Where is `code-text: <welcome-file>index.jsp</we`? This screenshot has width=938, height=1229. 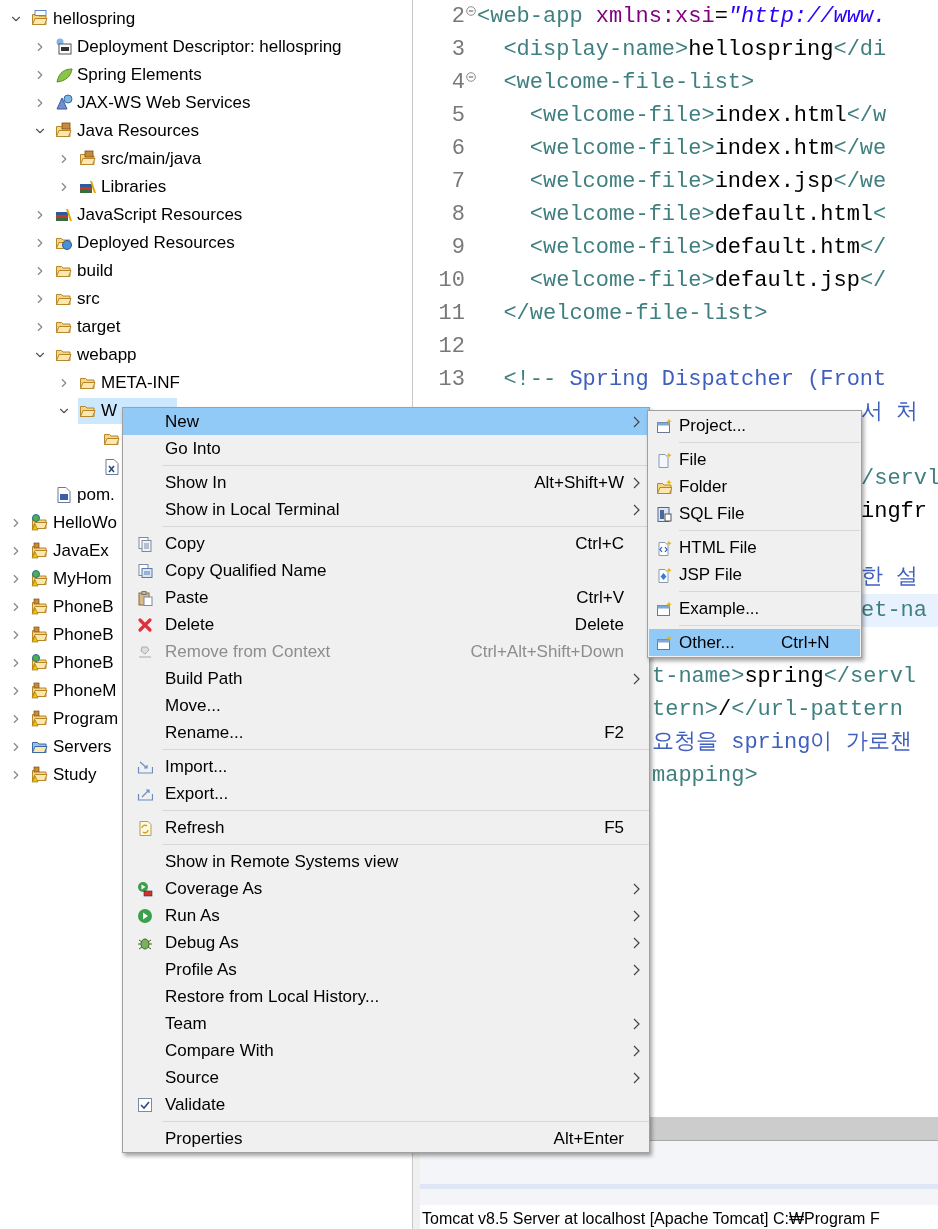
code-text: <welcome-file>index.jsp</we is located at coordinates (707, 182).